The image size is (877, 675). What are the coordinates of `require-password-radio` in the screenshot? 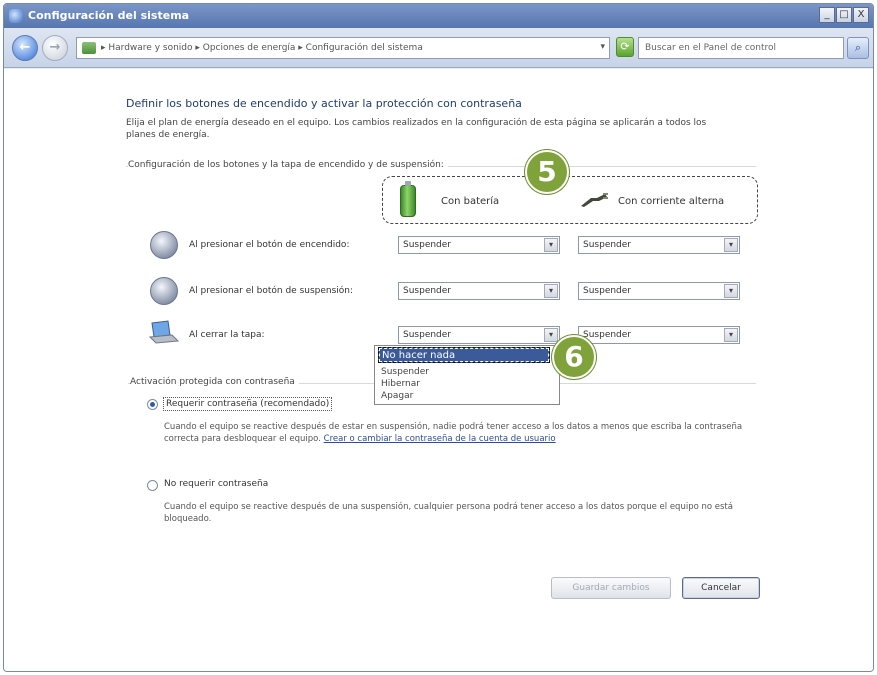 It's located at (152, 404).